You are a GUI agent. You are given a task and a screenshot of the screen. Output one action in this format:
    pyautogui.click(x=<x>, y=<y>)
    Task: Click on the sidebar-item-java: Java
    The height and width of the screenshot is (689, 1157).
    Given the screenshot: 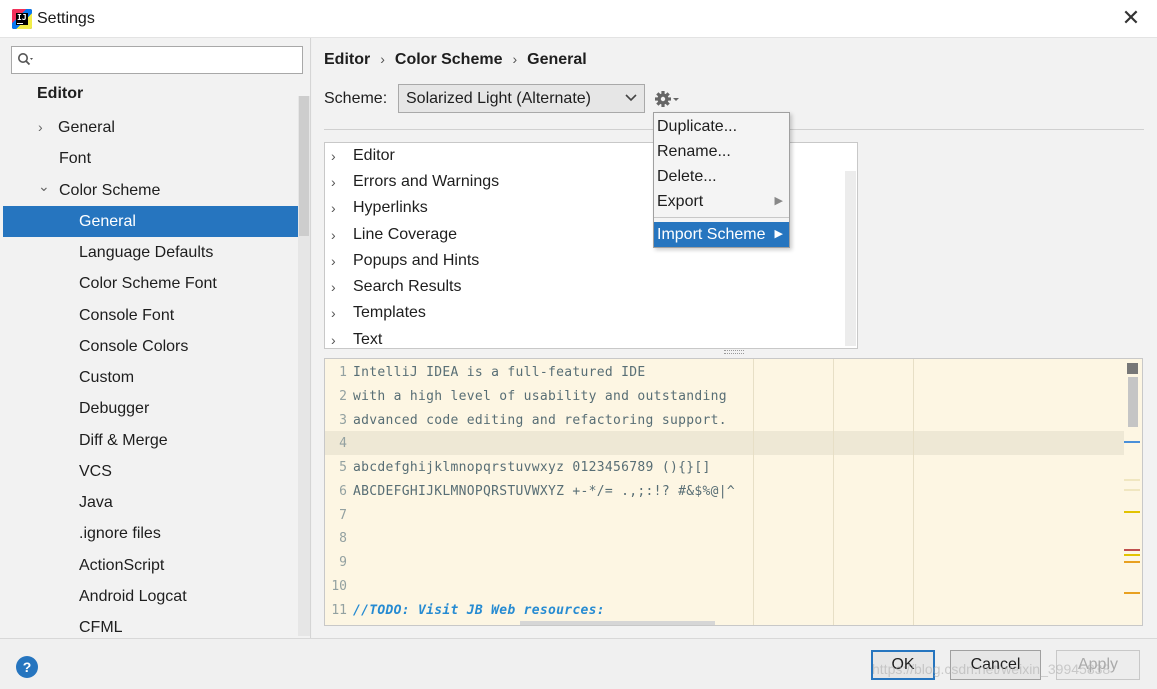 What is the action you would take?
    pyautogui.click(x=149, y=502)
    